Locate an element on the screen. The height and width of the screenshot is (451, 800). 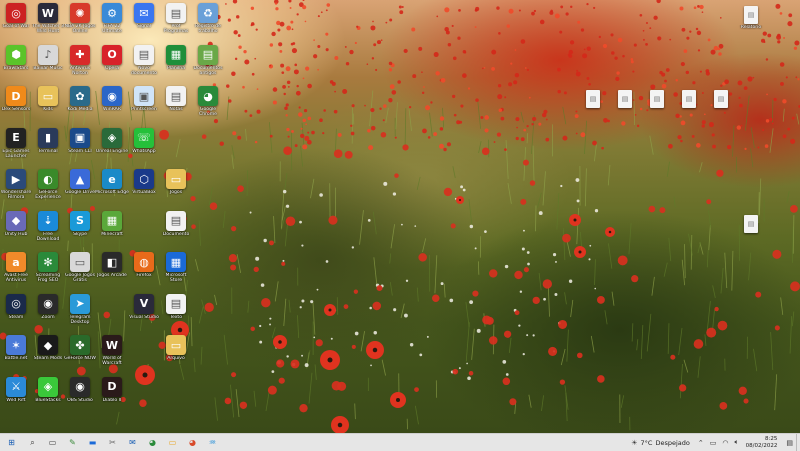
desktop-icon: OOpera is located at coordinates (112, 65).